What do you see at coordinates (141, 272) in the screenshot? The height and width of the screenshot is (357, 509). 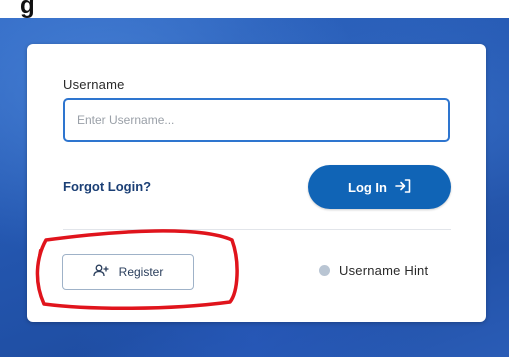 I see `register-button-label: Register` at bounding box center [141, 272].